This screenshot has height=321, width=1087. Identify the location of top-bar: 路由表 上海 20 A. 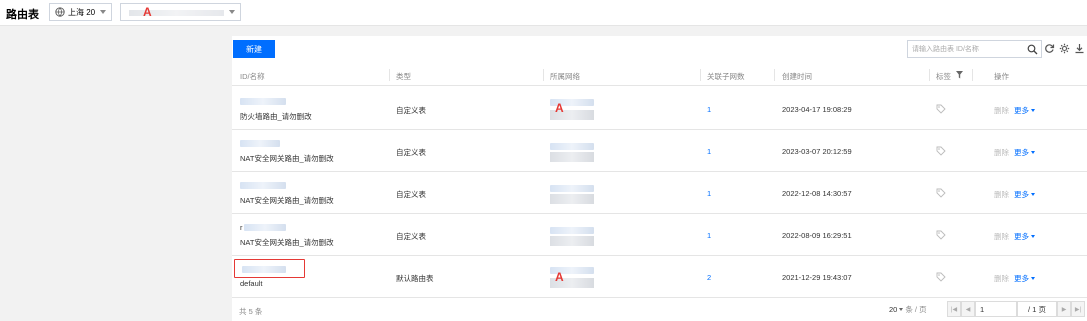
(543, 13).